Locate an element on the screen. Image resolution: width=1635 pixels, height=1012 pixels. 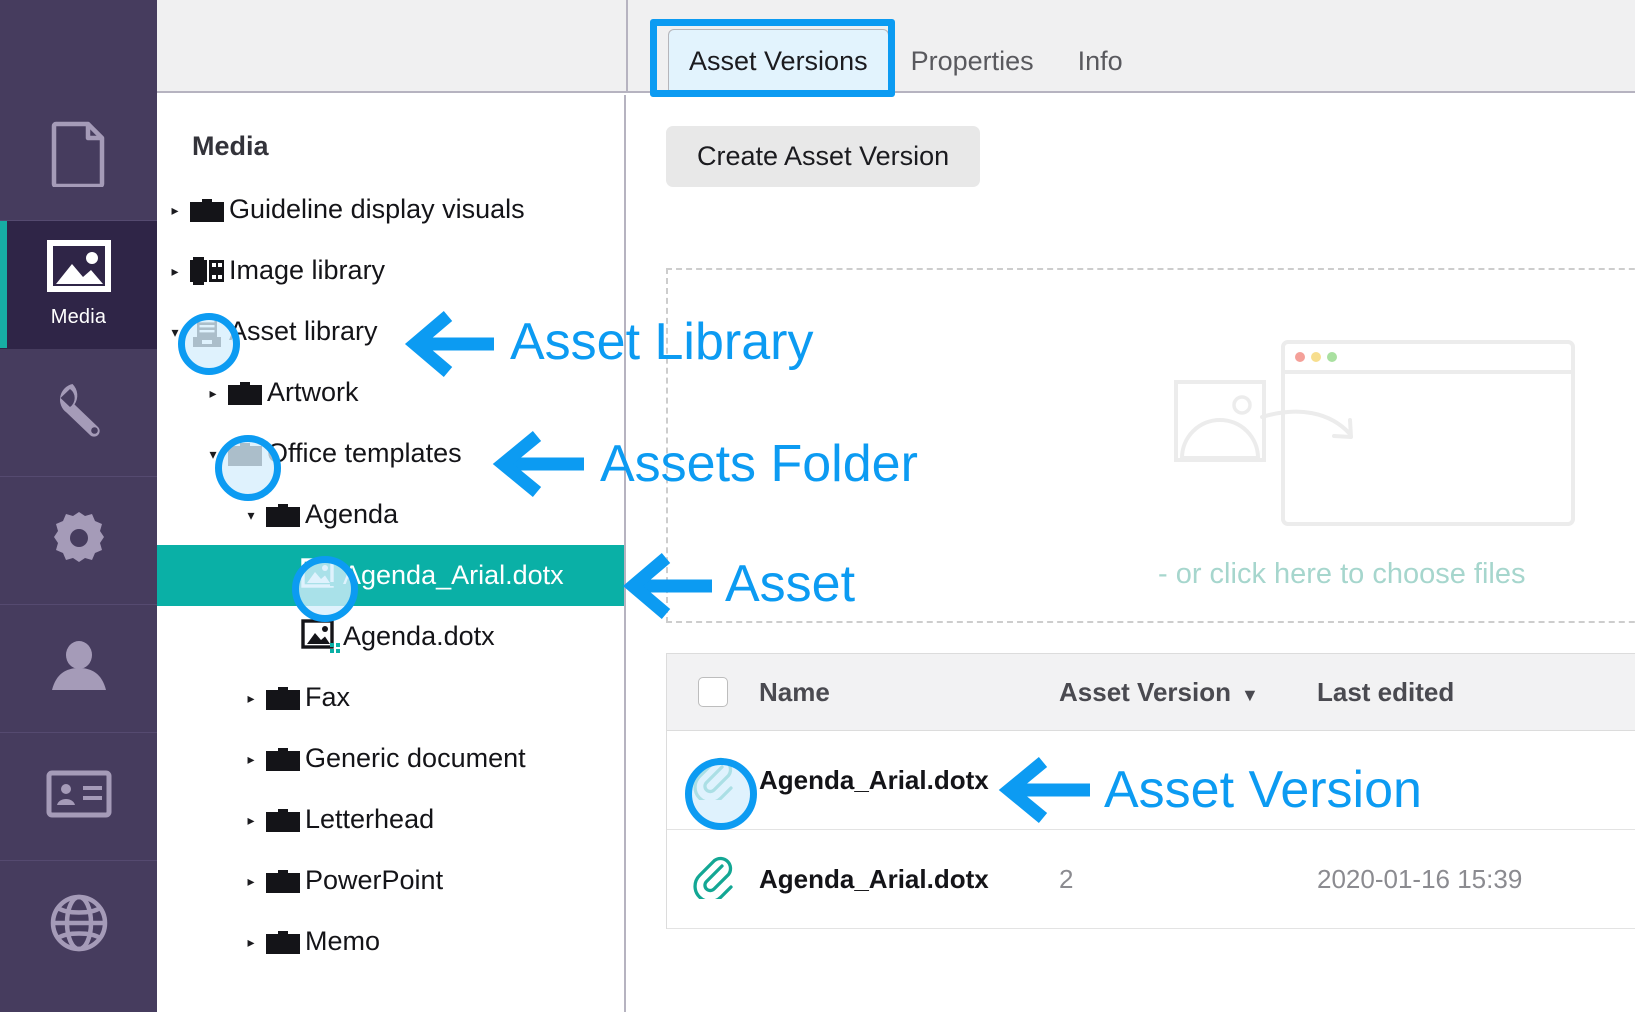
tree-node-generic-document: ▸ Generic document is located at coordinates (390, 758).